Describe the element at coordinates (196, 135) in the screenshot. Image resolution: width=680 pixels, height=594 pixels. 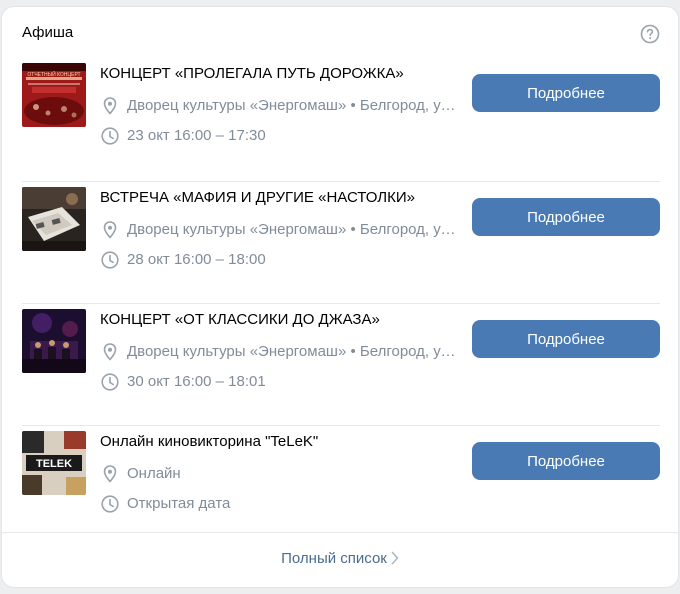
I see `event-datetime-text: 23 окт 16:00 – 17:30` at that location.